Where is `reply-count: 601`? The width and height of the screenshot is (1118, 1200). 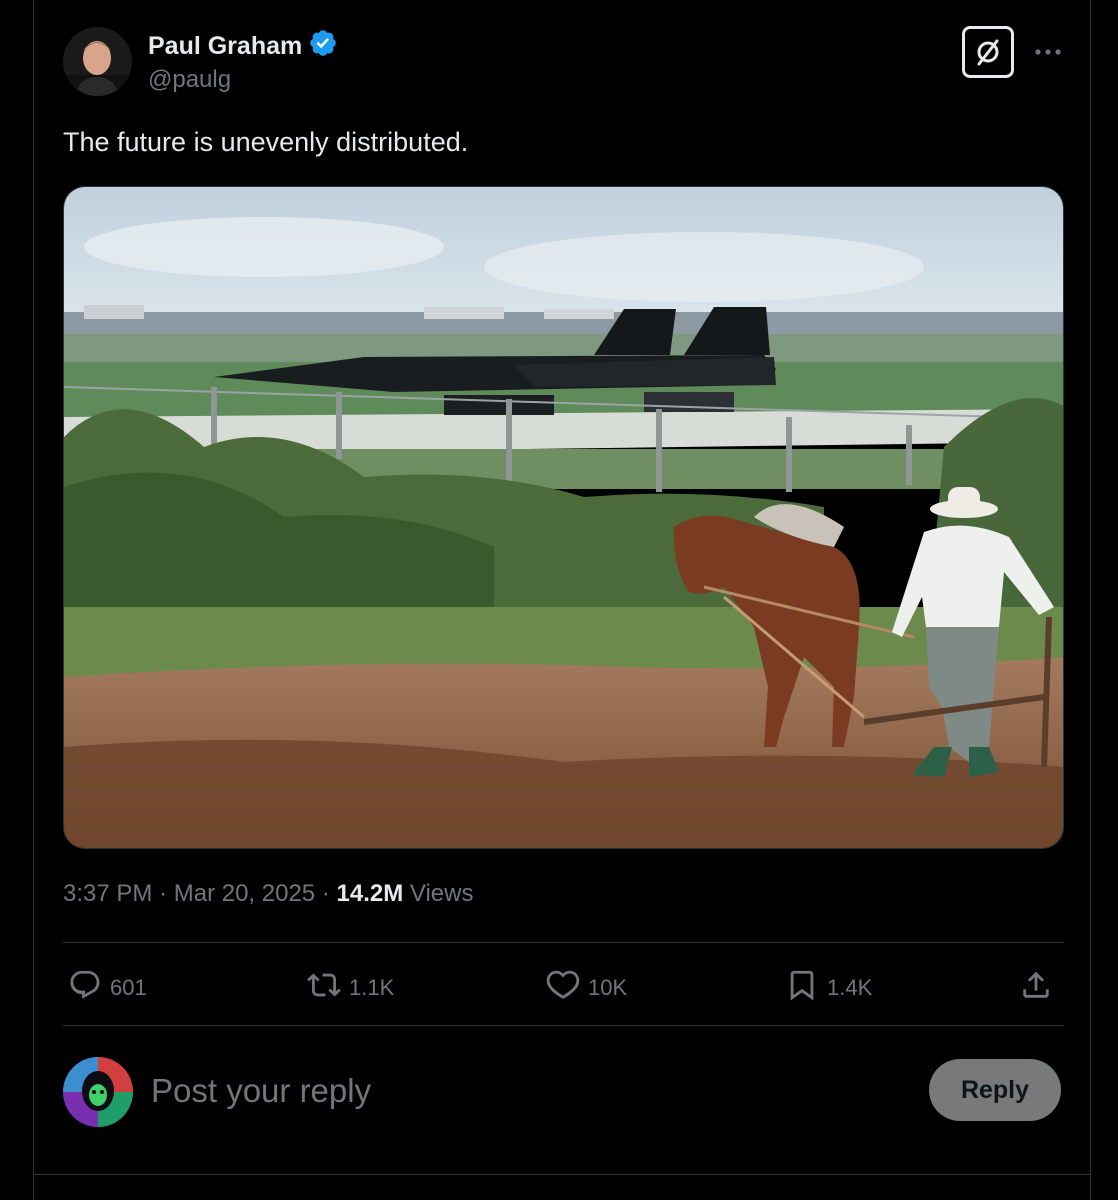 reply-count: 601 is located at coordinates (128, 987).